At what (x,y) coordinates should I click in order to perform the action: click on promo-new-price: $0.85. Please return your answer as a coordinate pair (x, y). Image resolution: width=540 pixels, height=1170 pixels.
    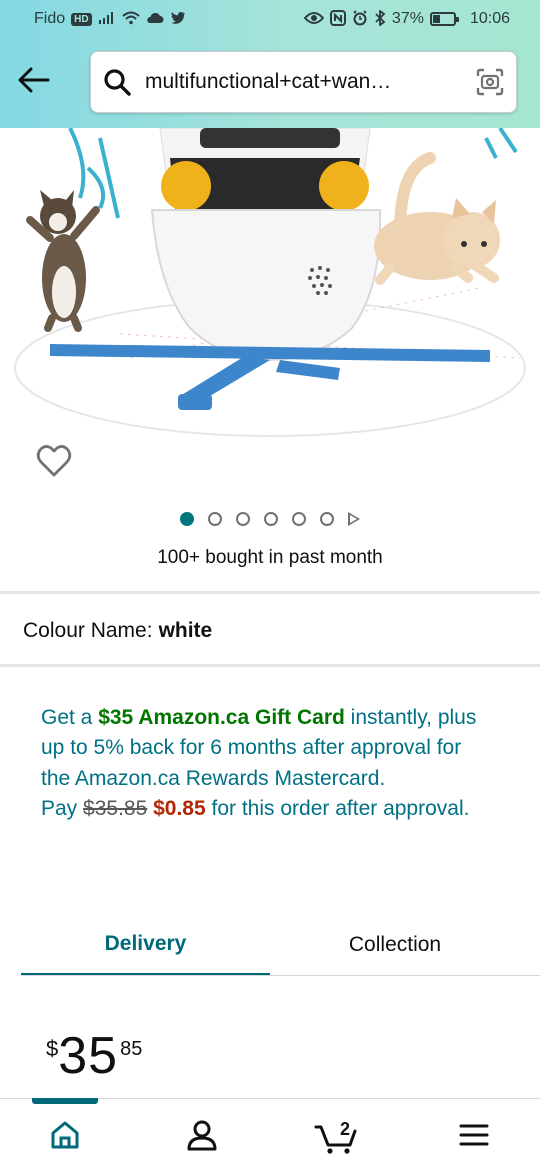
    Looking at the image, I should click on (179, 809).